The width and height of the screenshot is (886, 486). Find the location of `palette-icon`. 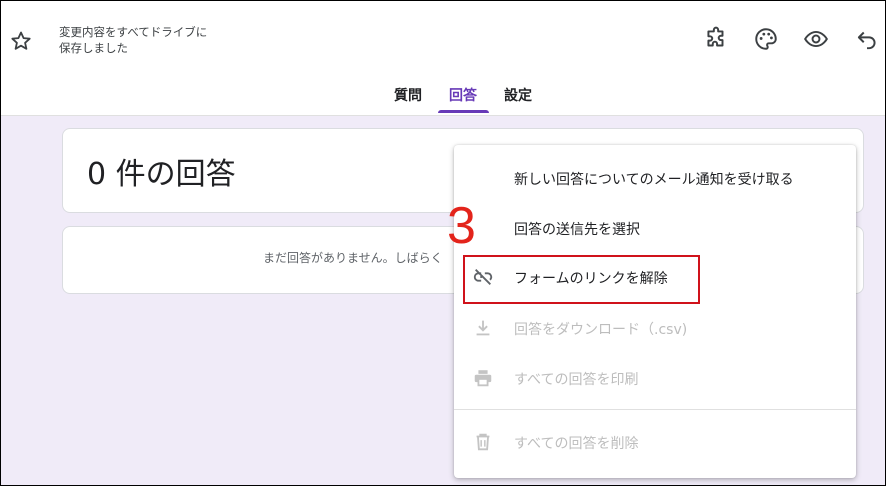

palette-icon is located at coordinates (766, 39).